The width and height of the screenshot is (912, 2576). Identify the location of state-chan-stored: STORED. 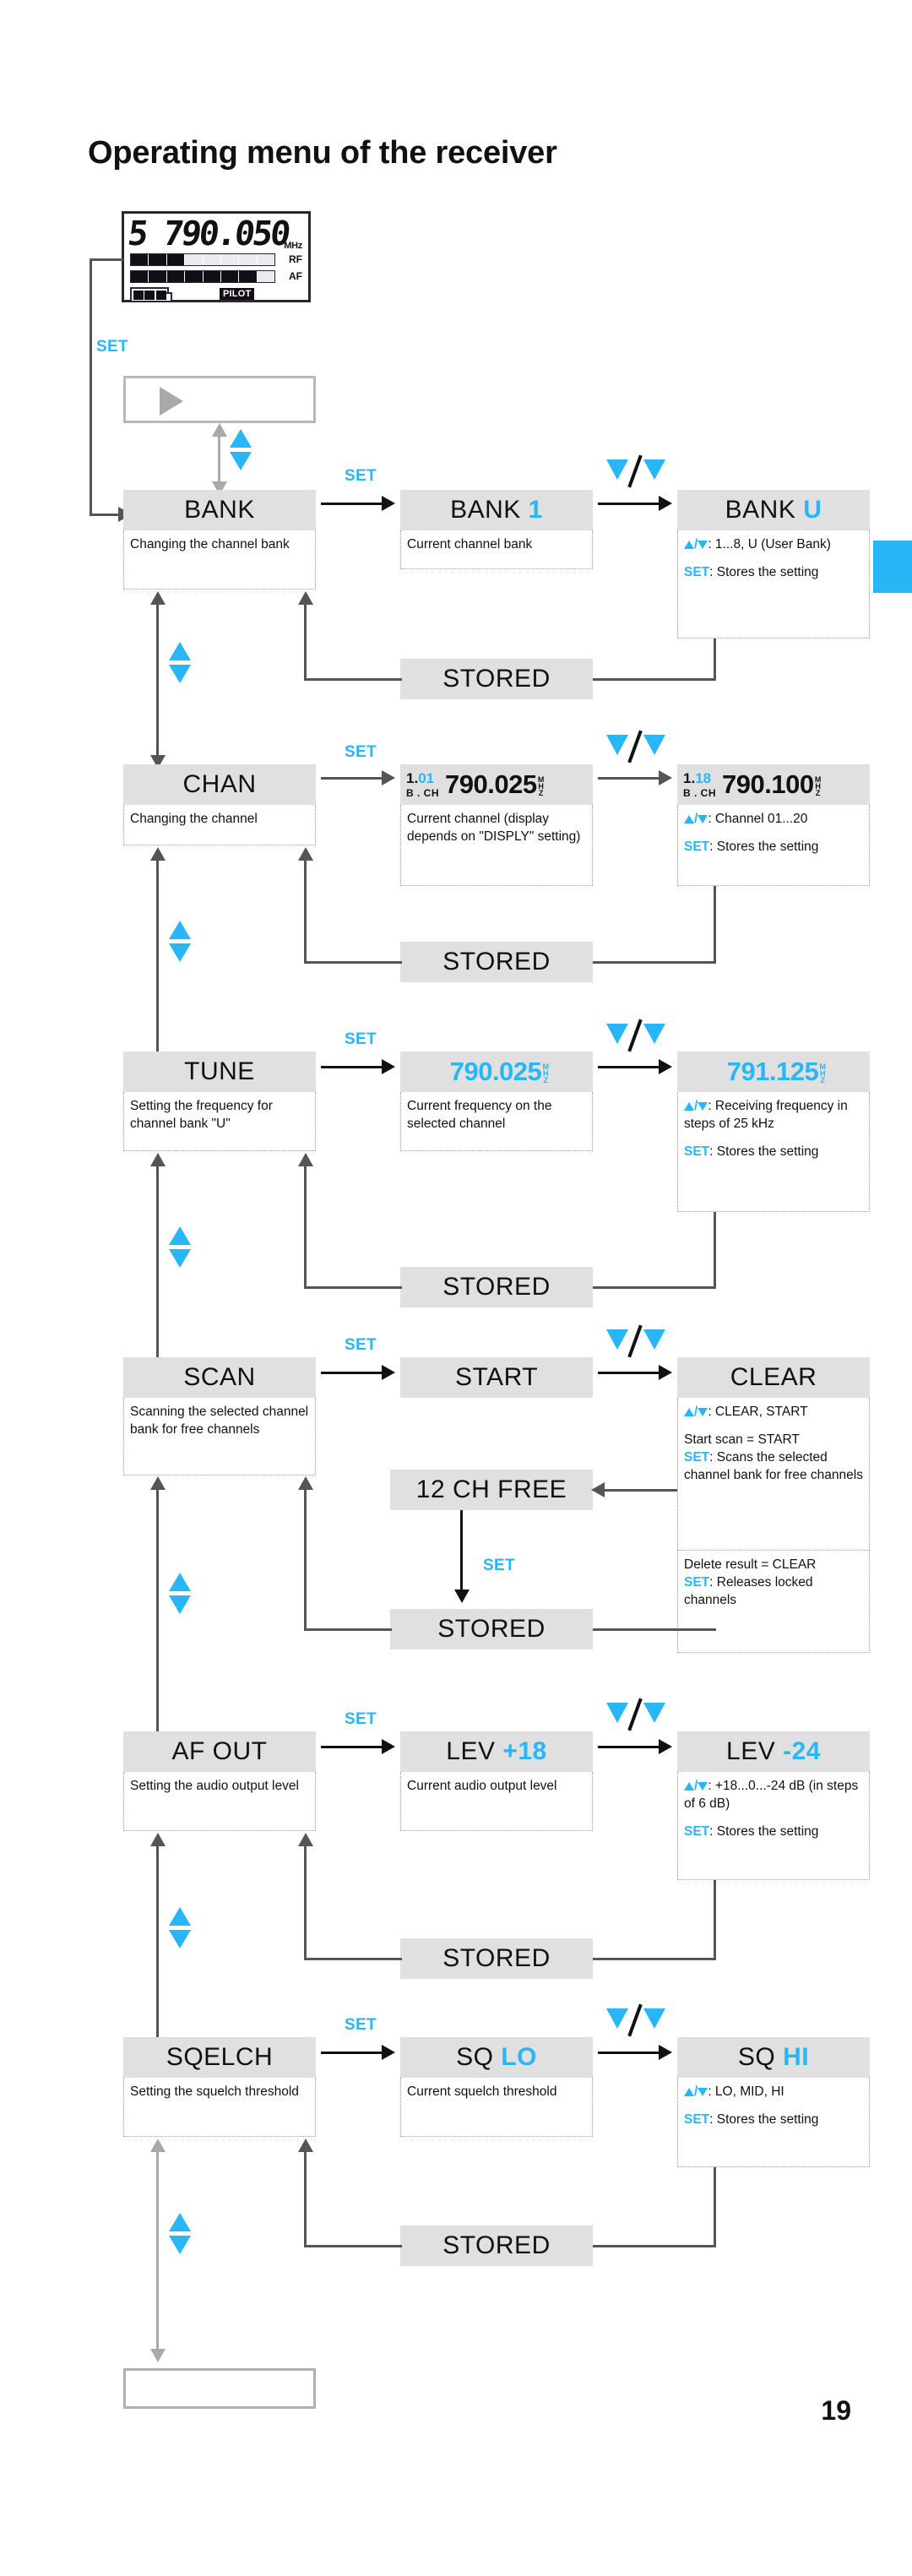
(496, 962).